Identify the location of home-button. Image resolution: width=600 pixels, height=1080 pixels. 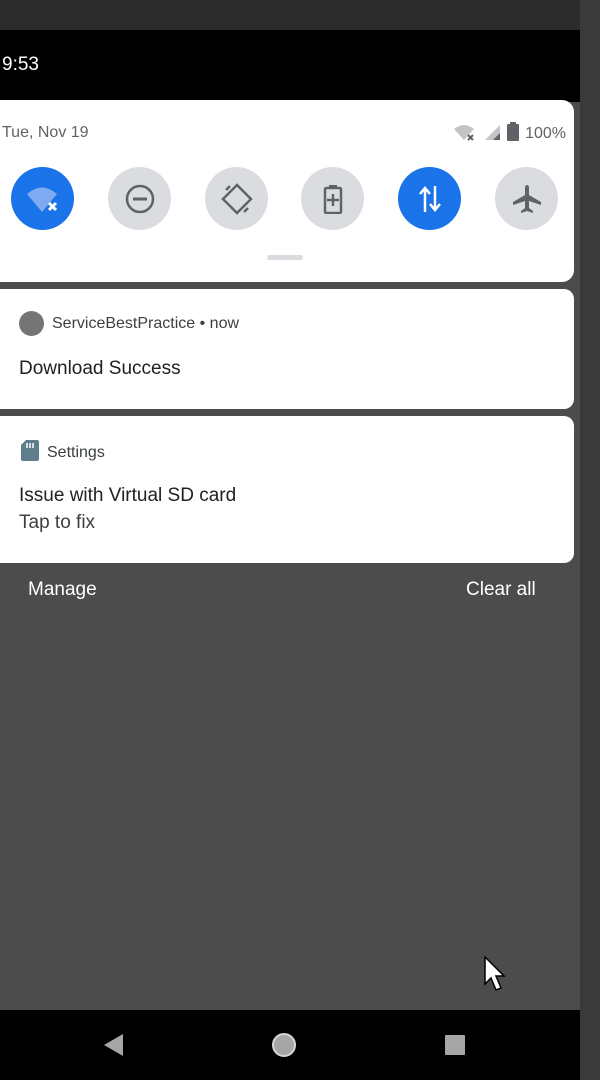
(284, 1045).